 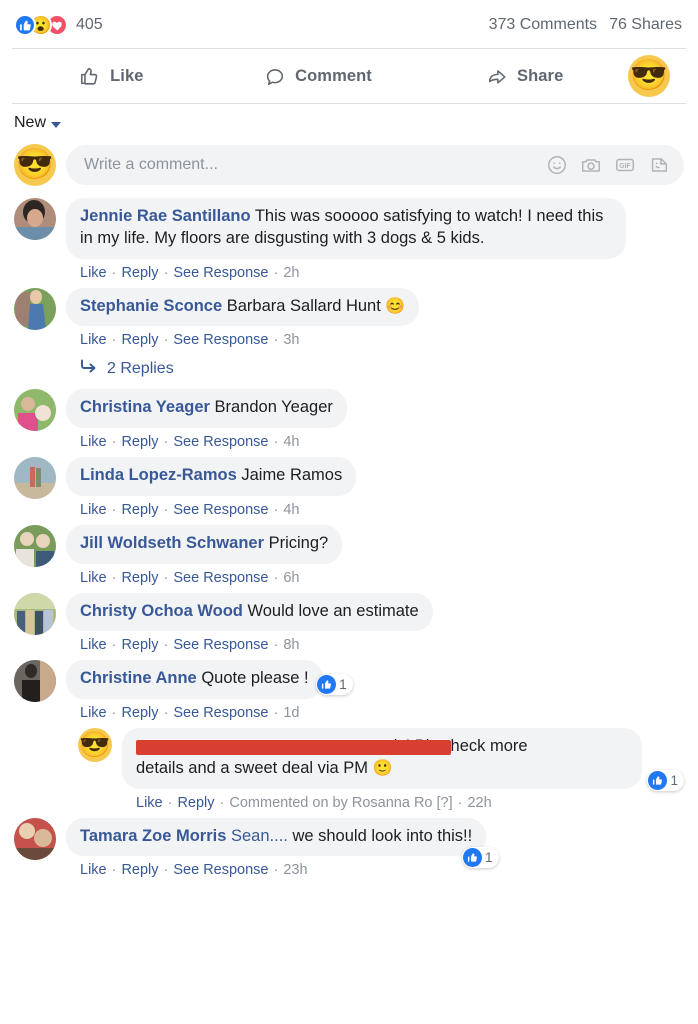 I want to click on reply-like-badge: 1, so click(x=665, y=780).